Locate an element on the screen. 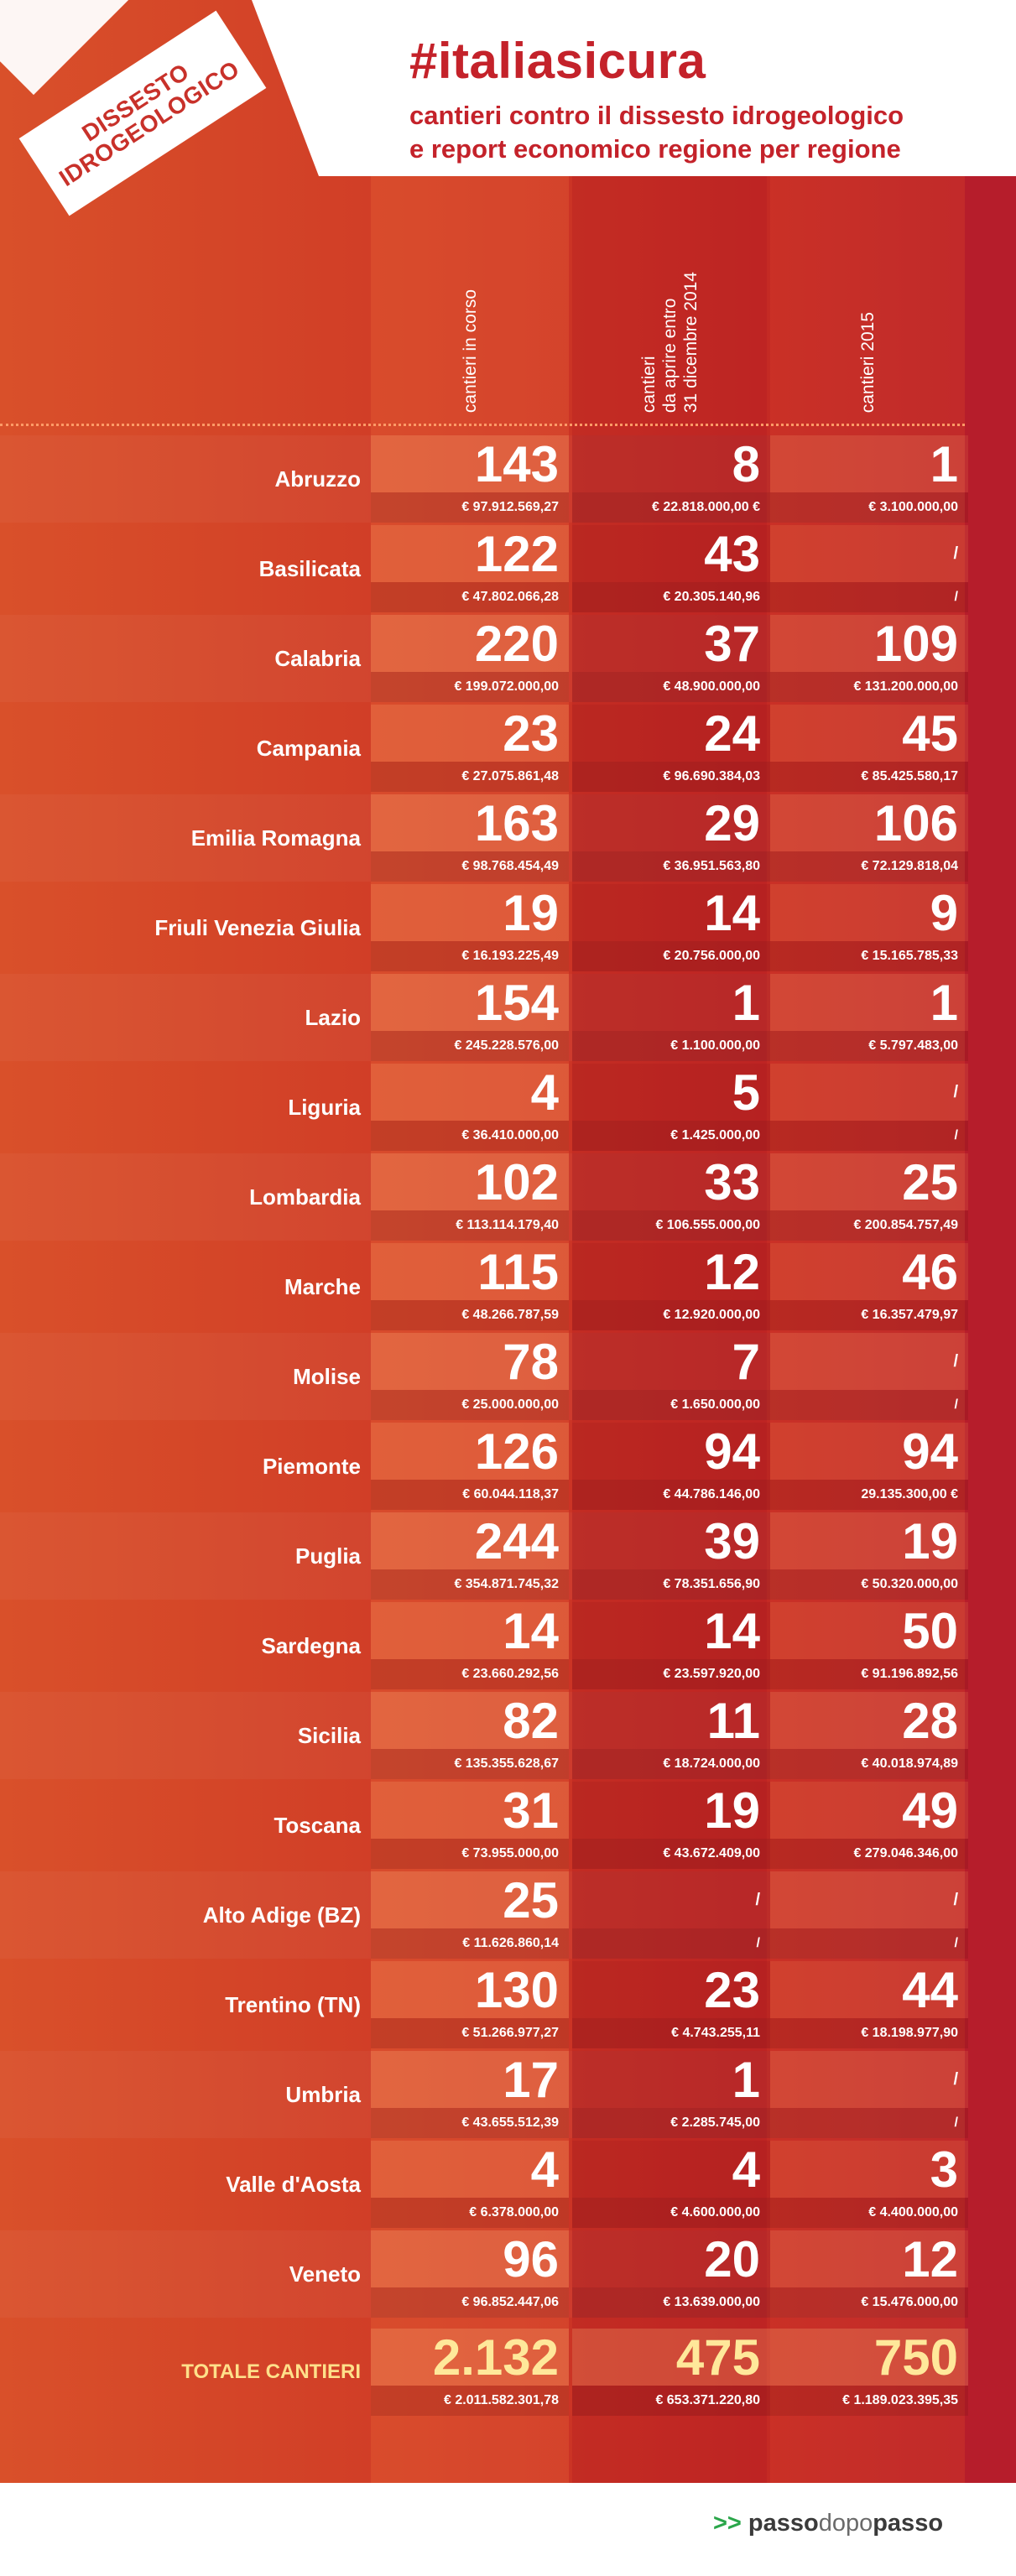  table-cell-col1: 23 € 27.075.861,48 is located at coordinates (470, 748).